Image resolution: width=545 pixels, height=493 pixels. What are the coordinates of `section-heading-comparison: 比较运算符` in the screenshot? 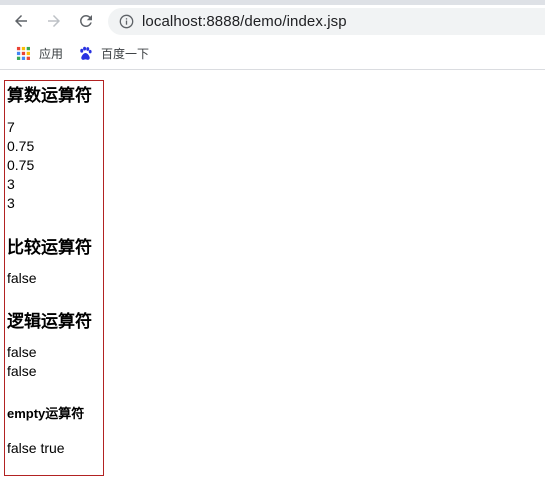 It's located at (49, 247).